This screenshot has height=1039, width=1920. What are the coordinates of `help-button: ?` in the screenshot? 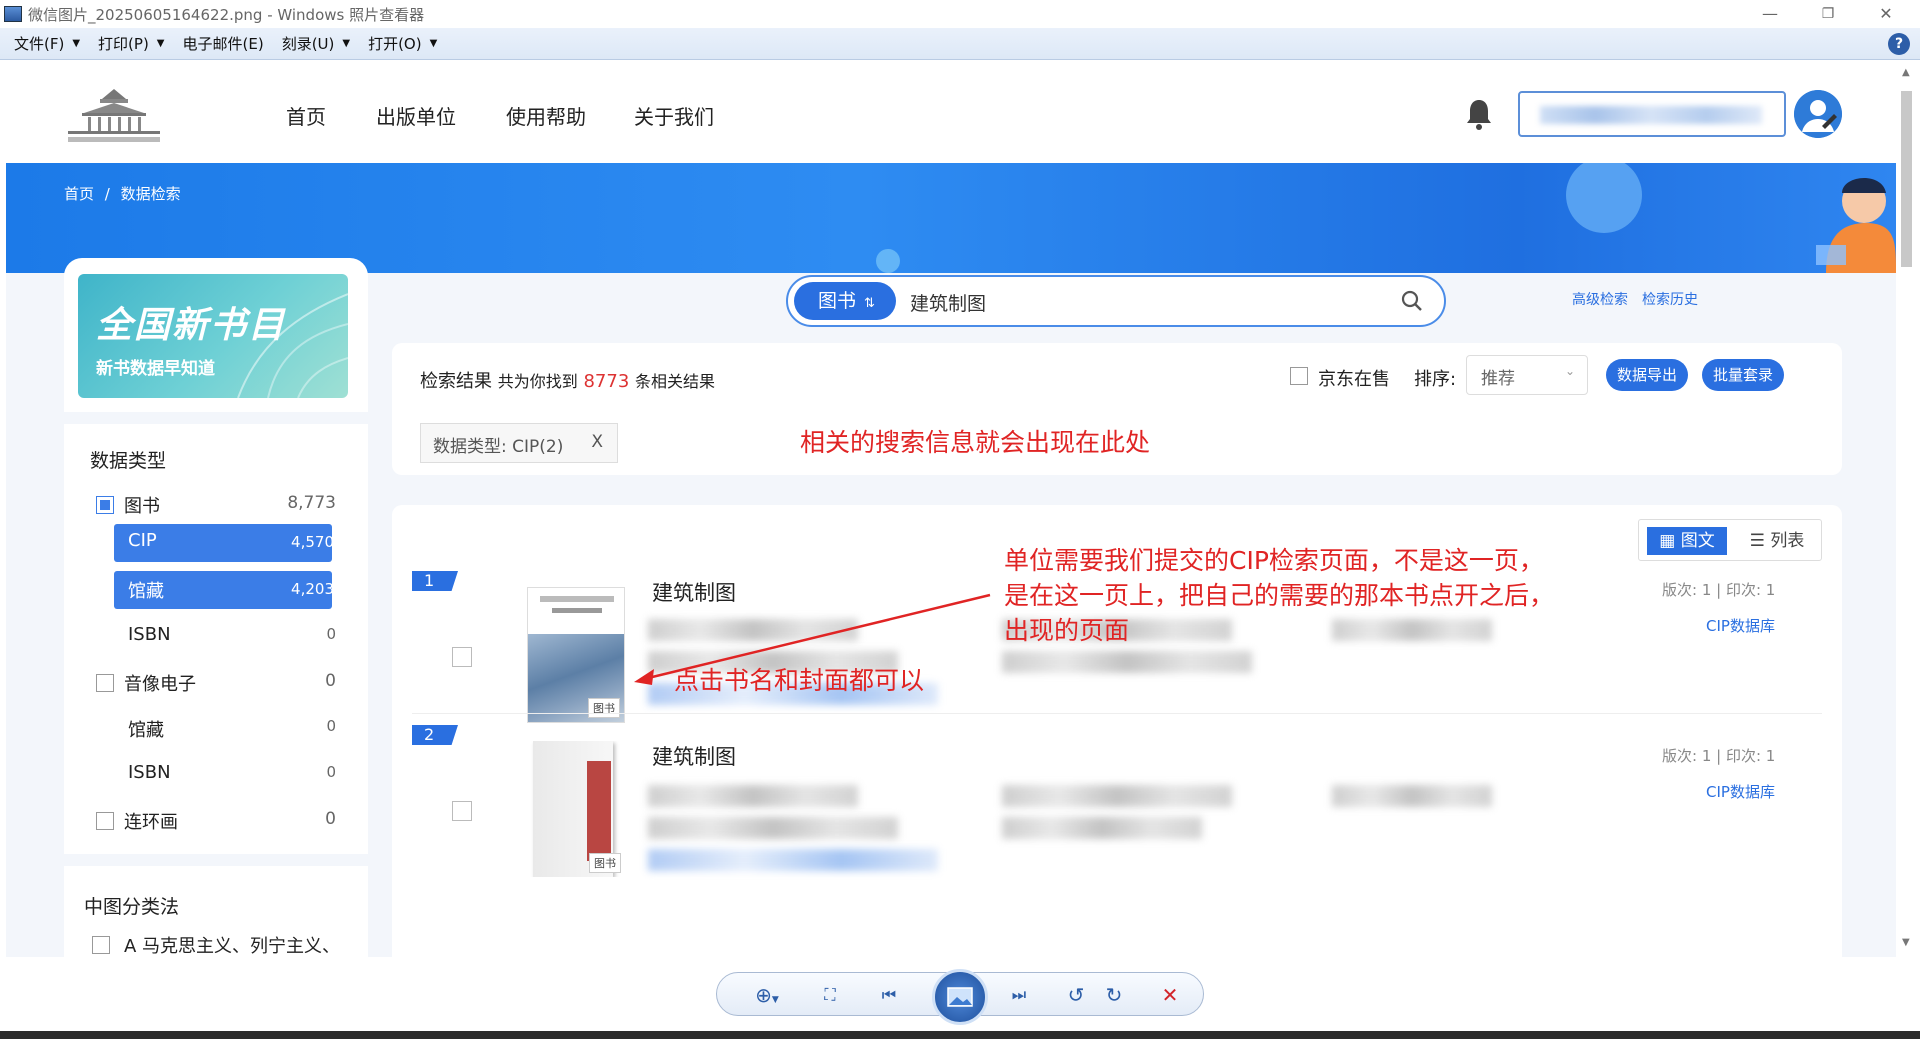 It's located at (1899, 44).